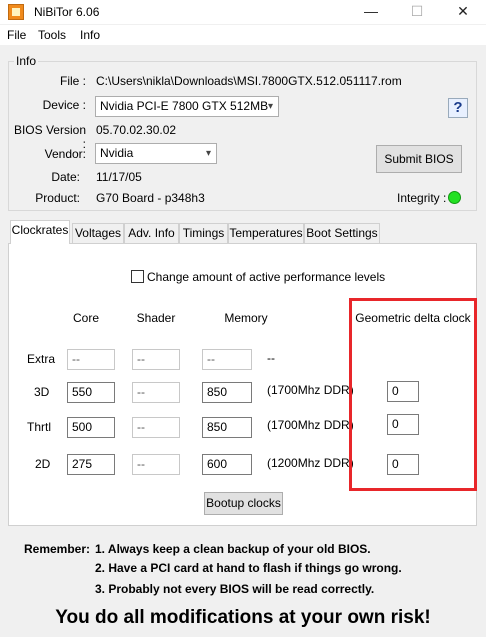 The height and width of the screenshot is (637, 486). I want to click on remember-label: Remember:, so click(57, 549).